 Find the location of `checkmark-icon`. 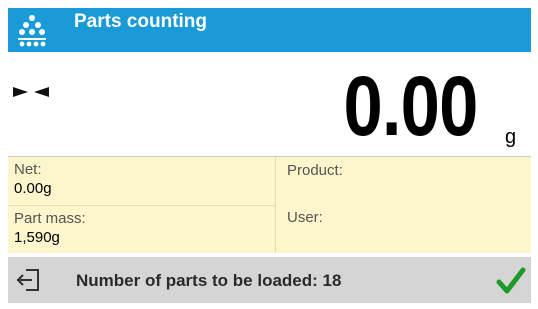

checkmark-icon is located at coordinates (511, 281).